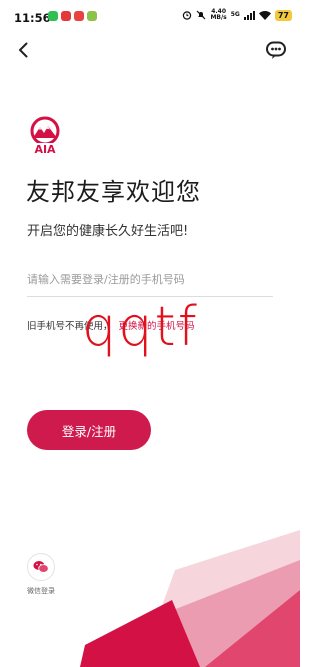 Image resolution: width=320 pixels, height=667 pixels. What do you see at coordinates (150, 18) in the screenshot?
I see `status-bar: 11:56 4.40 MB/s 5G 77` at bounding box center [150, 18].